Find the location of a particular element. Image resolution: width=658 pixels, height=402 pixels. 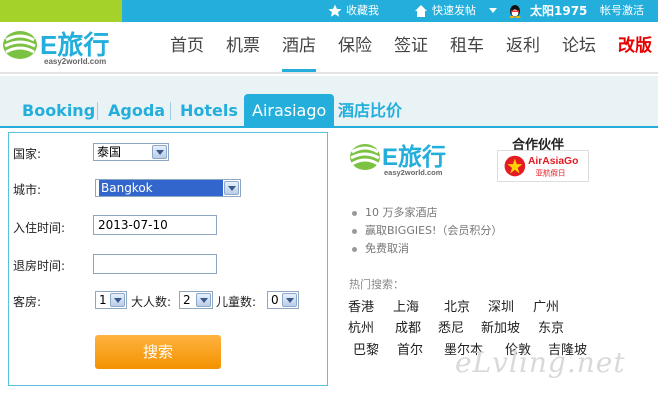

feature-free-cancel: 免费取消 is located at coordinates (380, 248).